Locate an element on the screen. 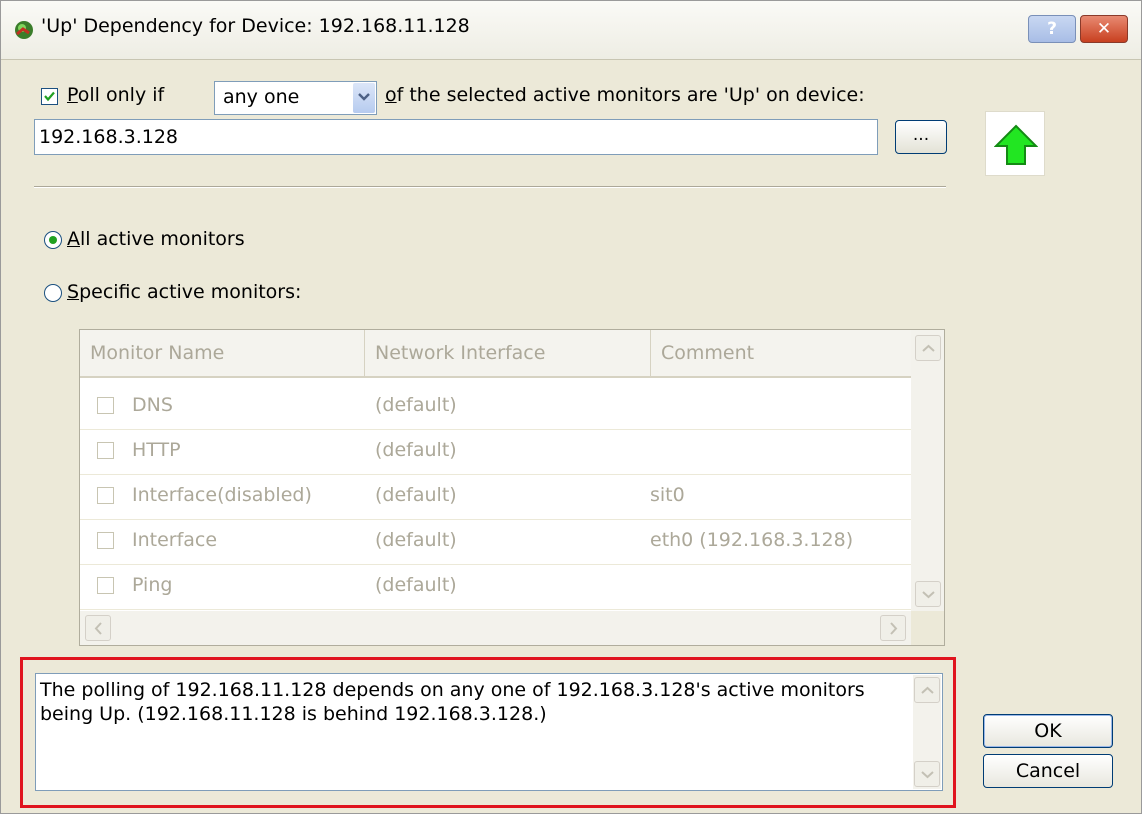 The image size is (1142, 814). monitor-name: Ping is located at coordinates (152, 585).